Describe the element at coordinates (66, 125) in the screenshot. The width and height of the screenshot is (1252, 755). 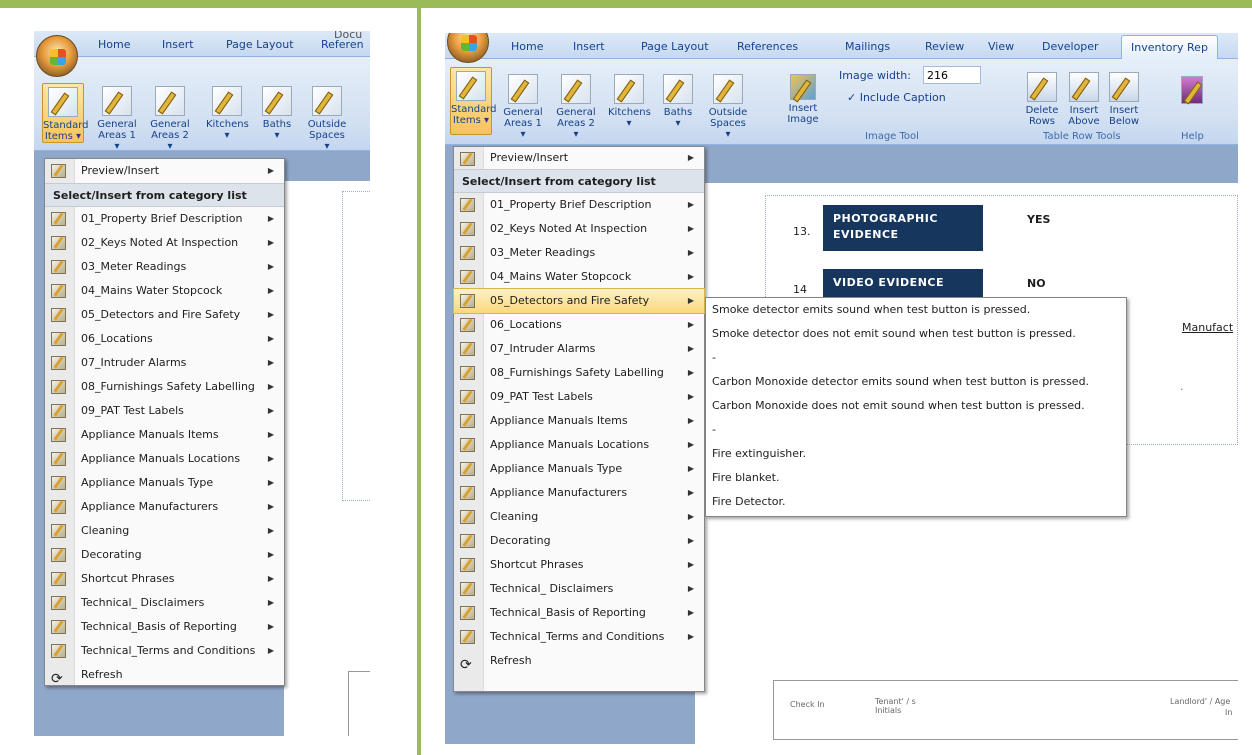
I see `button-label: Standard` at that location.